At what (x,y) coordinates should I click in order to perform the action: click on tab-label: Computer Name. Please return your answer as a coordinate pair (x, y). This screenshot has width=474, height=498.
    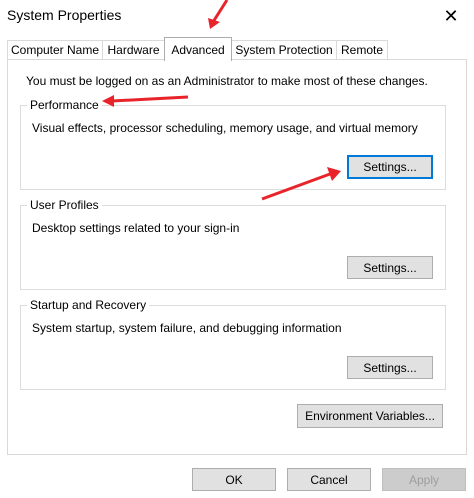
    Looking at the image, I should click on (55, 50).